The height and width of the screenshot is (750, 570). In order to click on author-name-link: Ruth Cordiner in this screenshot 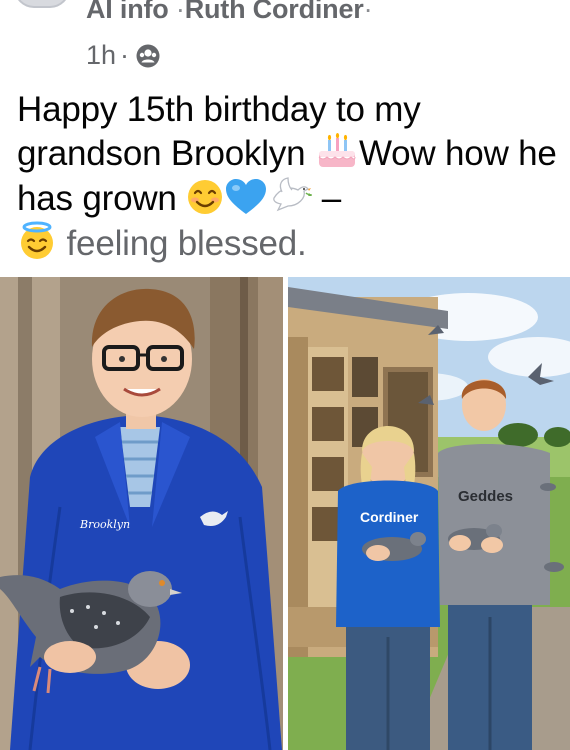, I will do `click(274, 12)`.